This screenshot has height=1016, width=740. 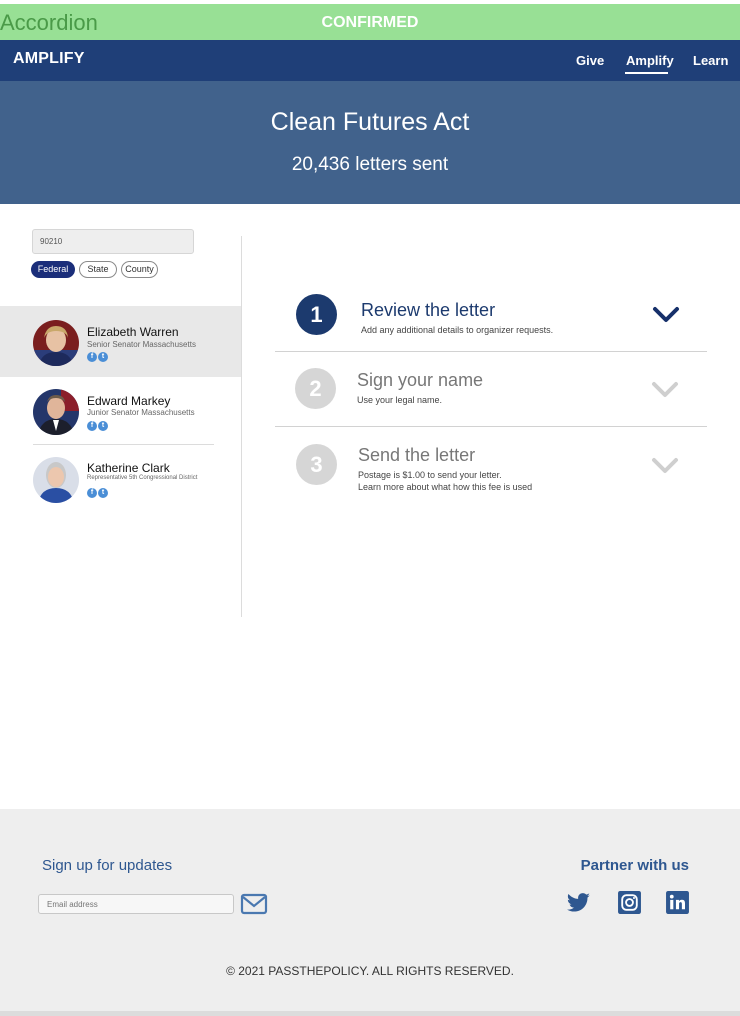 I want to click on campaign-hero: Clean Futures Act 20,436 letters sent, so click(x=370, y=142).